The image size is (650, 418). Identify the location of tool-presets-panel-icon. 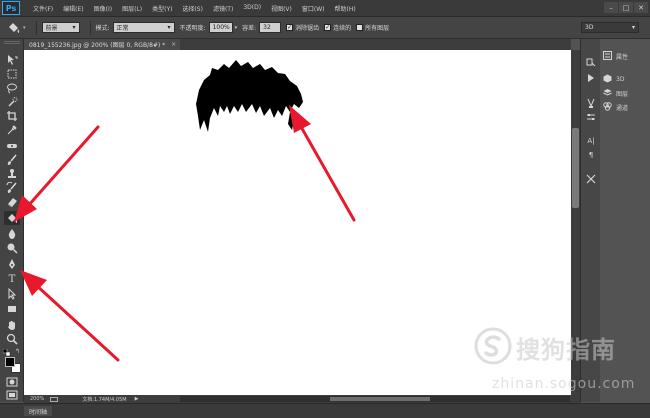
(591, 179).